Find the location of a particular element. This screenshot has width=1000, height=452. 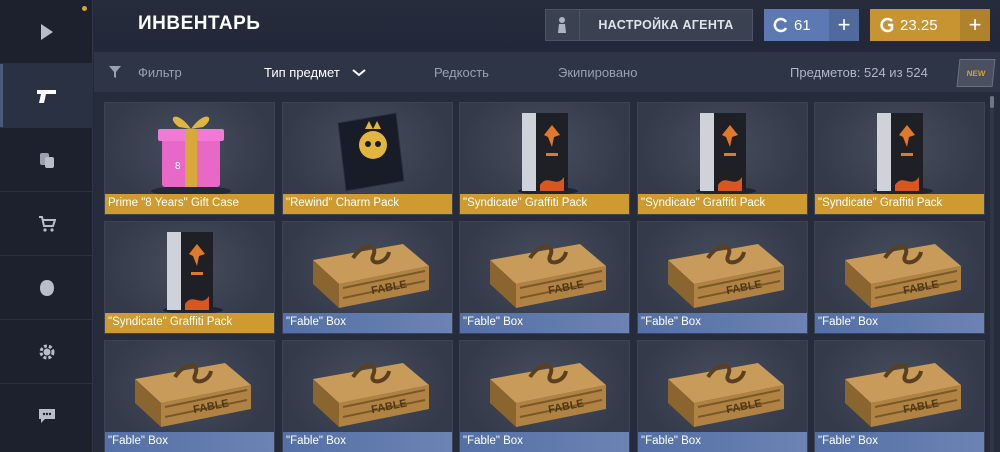

agent-settings-label: НАСТРОЙКА АГЕНТА is located at coordinates (666, 25).